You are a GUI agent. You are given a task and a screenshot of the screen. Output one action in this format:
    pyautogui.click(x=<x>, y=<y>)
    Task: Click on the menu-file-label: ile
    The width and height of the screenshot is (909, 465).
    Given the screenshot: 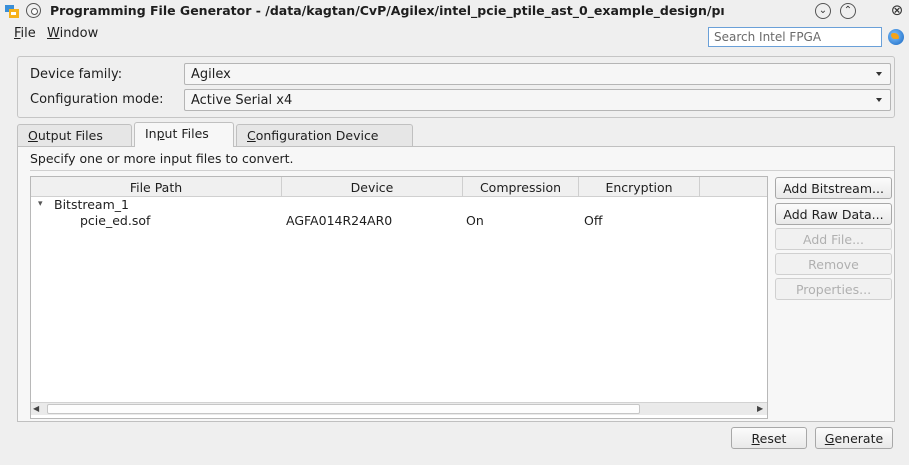 What is the action you would take?
    pyautogui.click(x=28, y=33)
    